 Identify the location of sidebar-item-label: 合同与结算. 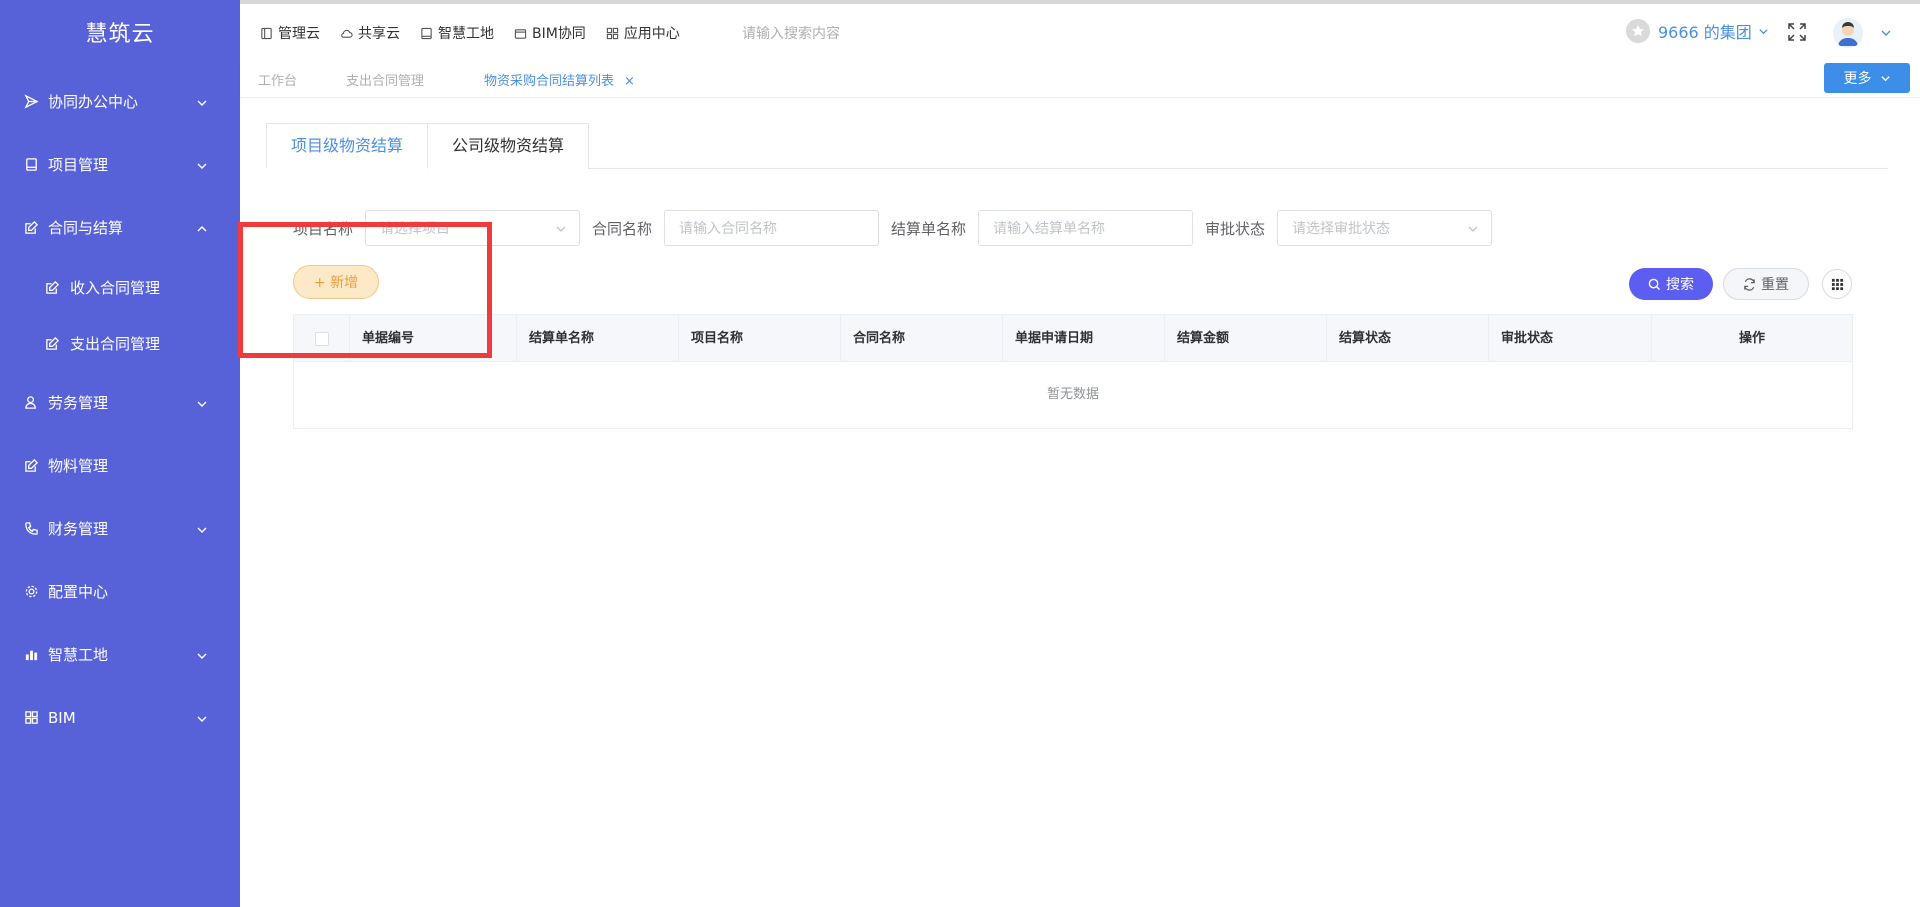
(86, 228).